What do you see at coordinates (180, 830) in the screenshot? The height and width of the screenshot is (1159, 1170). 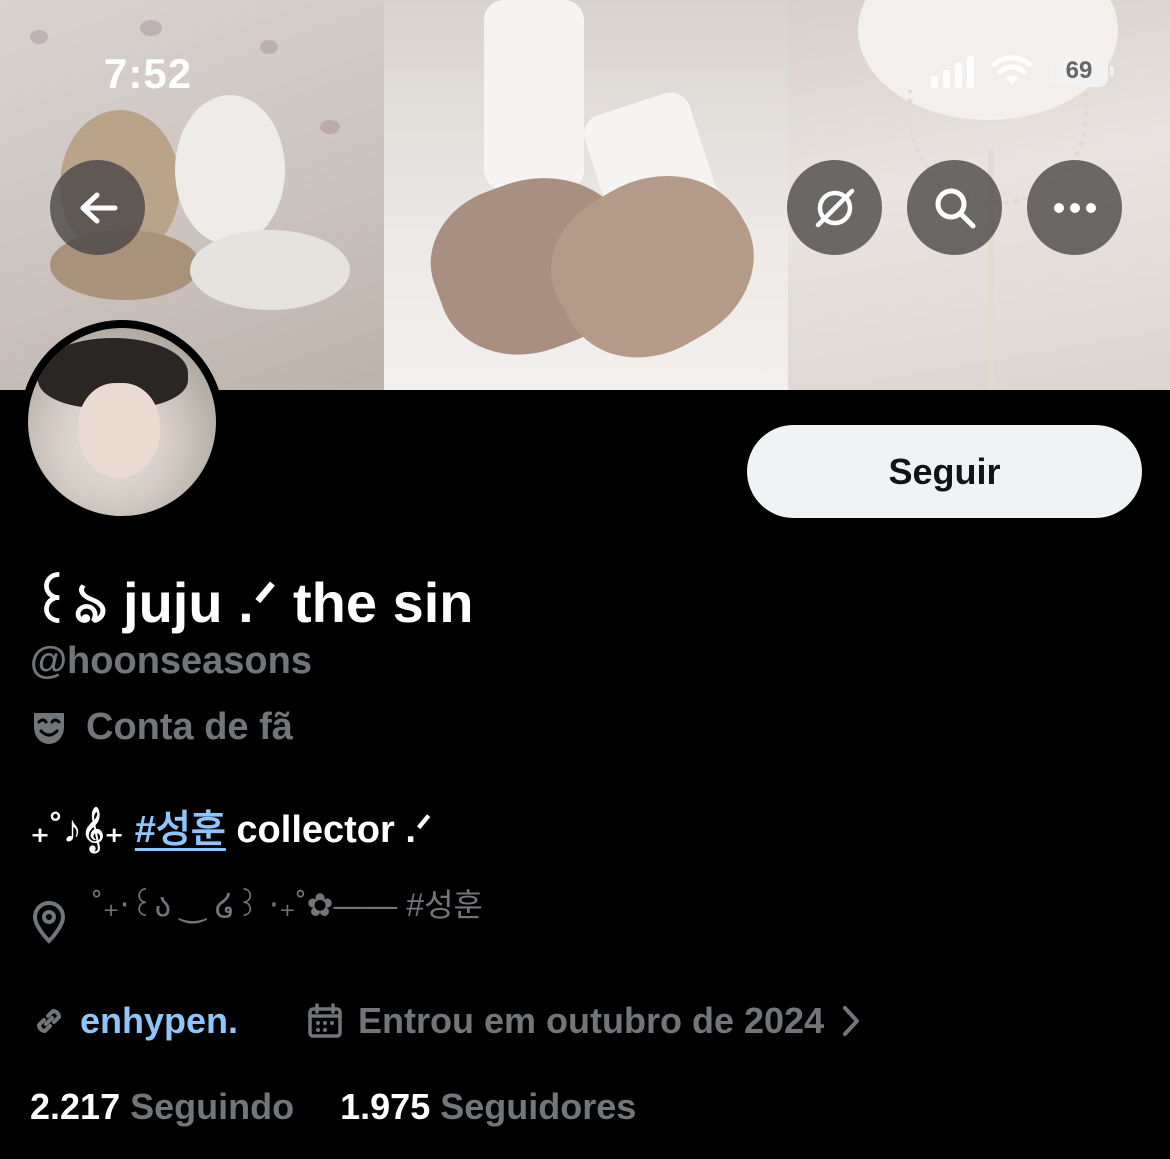 I see `bio-hashtag-link: #성훈` at bounding box center [180, 830].